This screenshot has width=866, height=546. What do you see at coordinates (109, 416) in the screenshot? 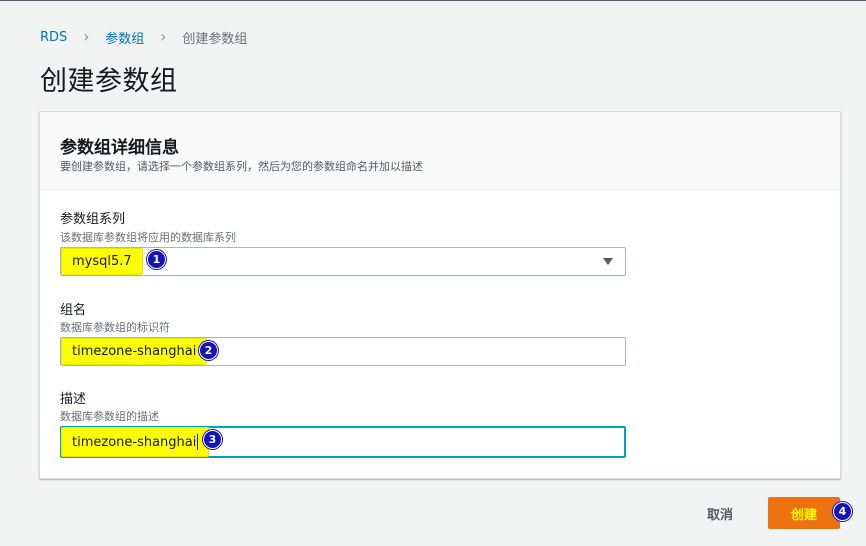
I see `description-hint: 数据库参数组的描述` at bounding box center [109, 416].